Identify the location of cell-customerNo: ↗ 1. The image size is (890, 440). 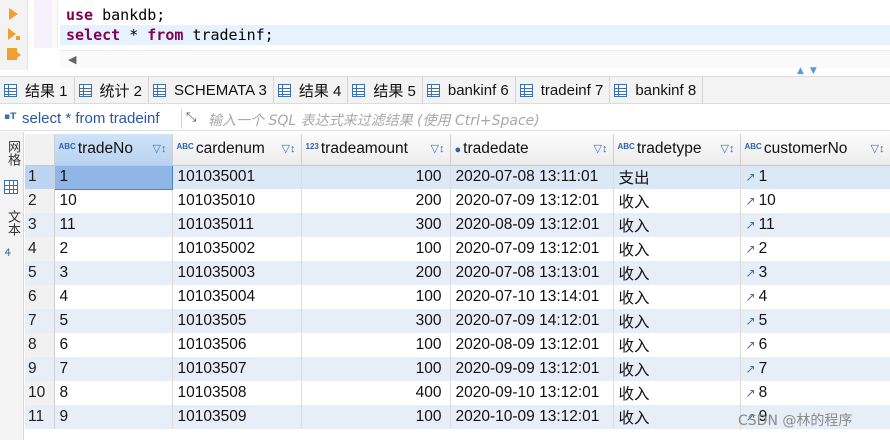
(815, 177).